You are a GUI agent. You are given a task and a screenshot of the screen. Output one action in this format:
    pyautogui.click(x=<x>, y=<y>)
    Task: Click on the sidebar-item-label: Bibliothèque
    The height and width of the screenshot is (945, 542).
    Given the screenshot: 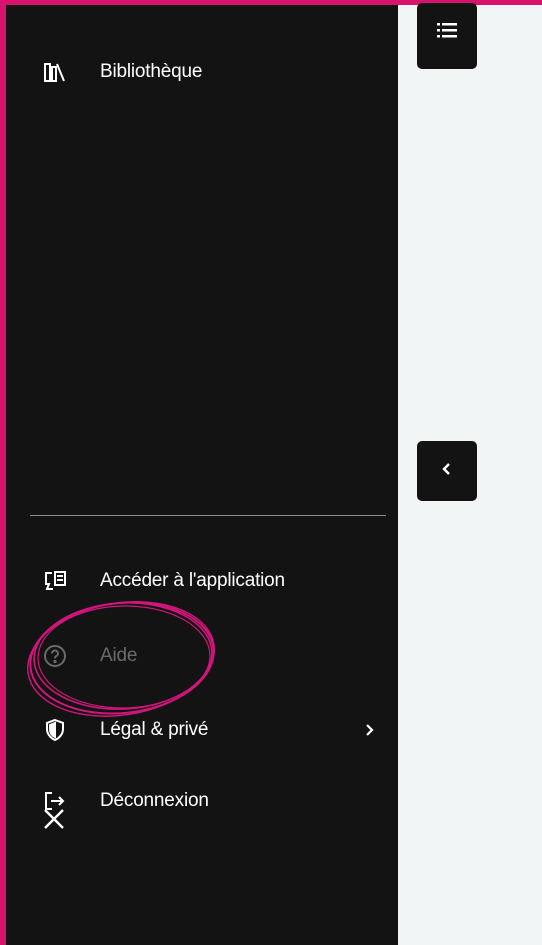 What is the action you would take?
    pyautogui.click(x=151, y=71)
    